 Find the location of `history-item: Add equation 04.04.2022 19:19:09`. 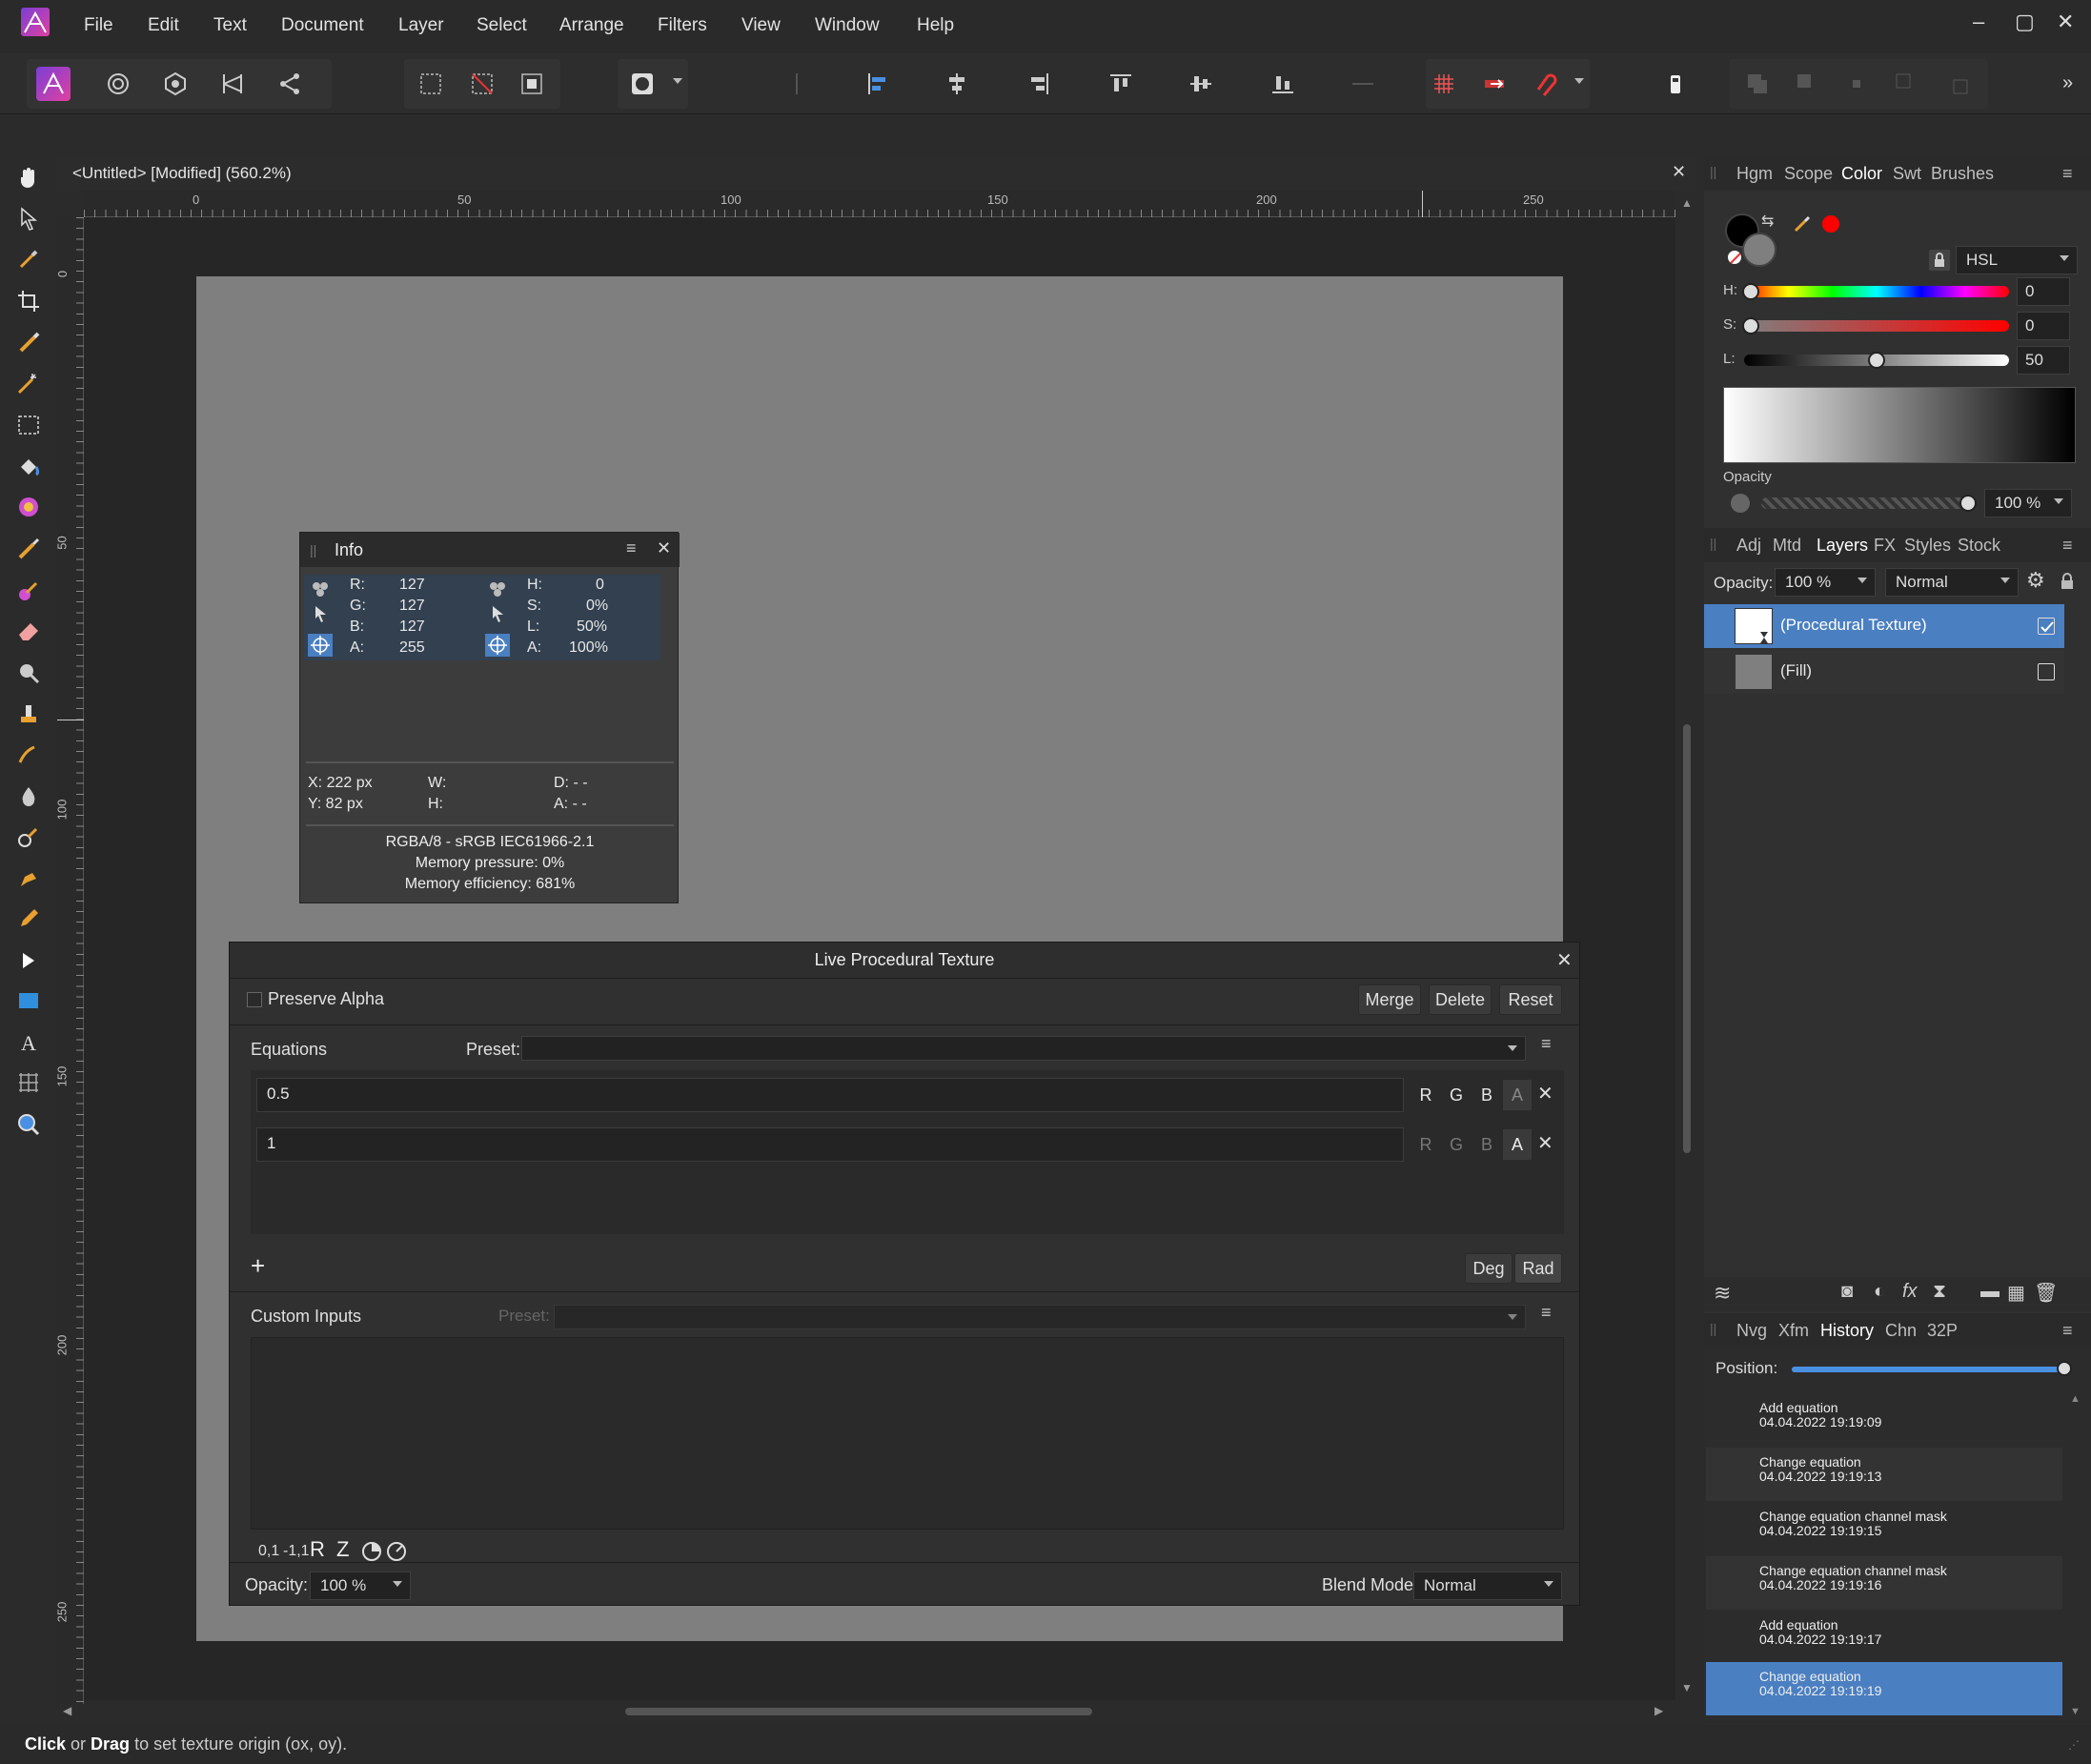

history-item: Add equation 04.04.2022 19:19:09 is located at coordinates (1884, 1420).